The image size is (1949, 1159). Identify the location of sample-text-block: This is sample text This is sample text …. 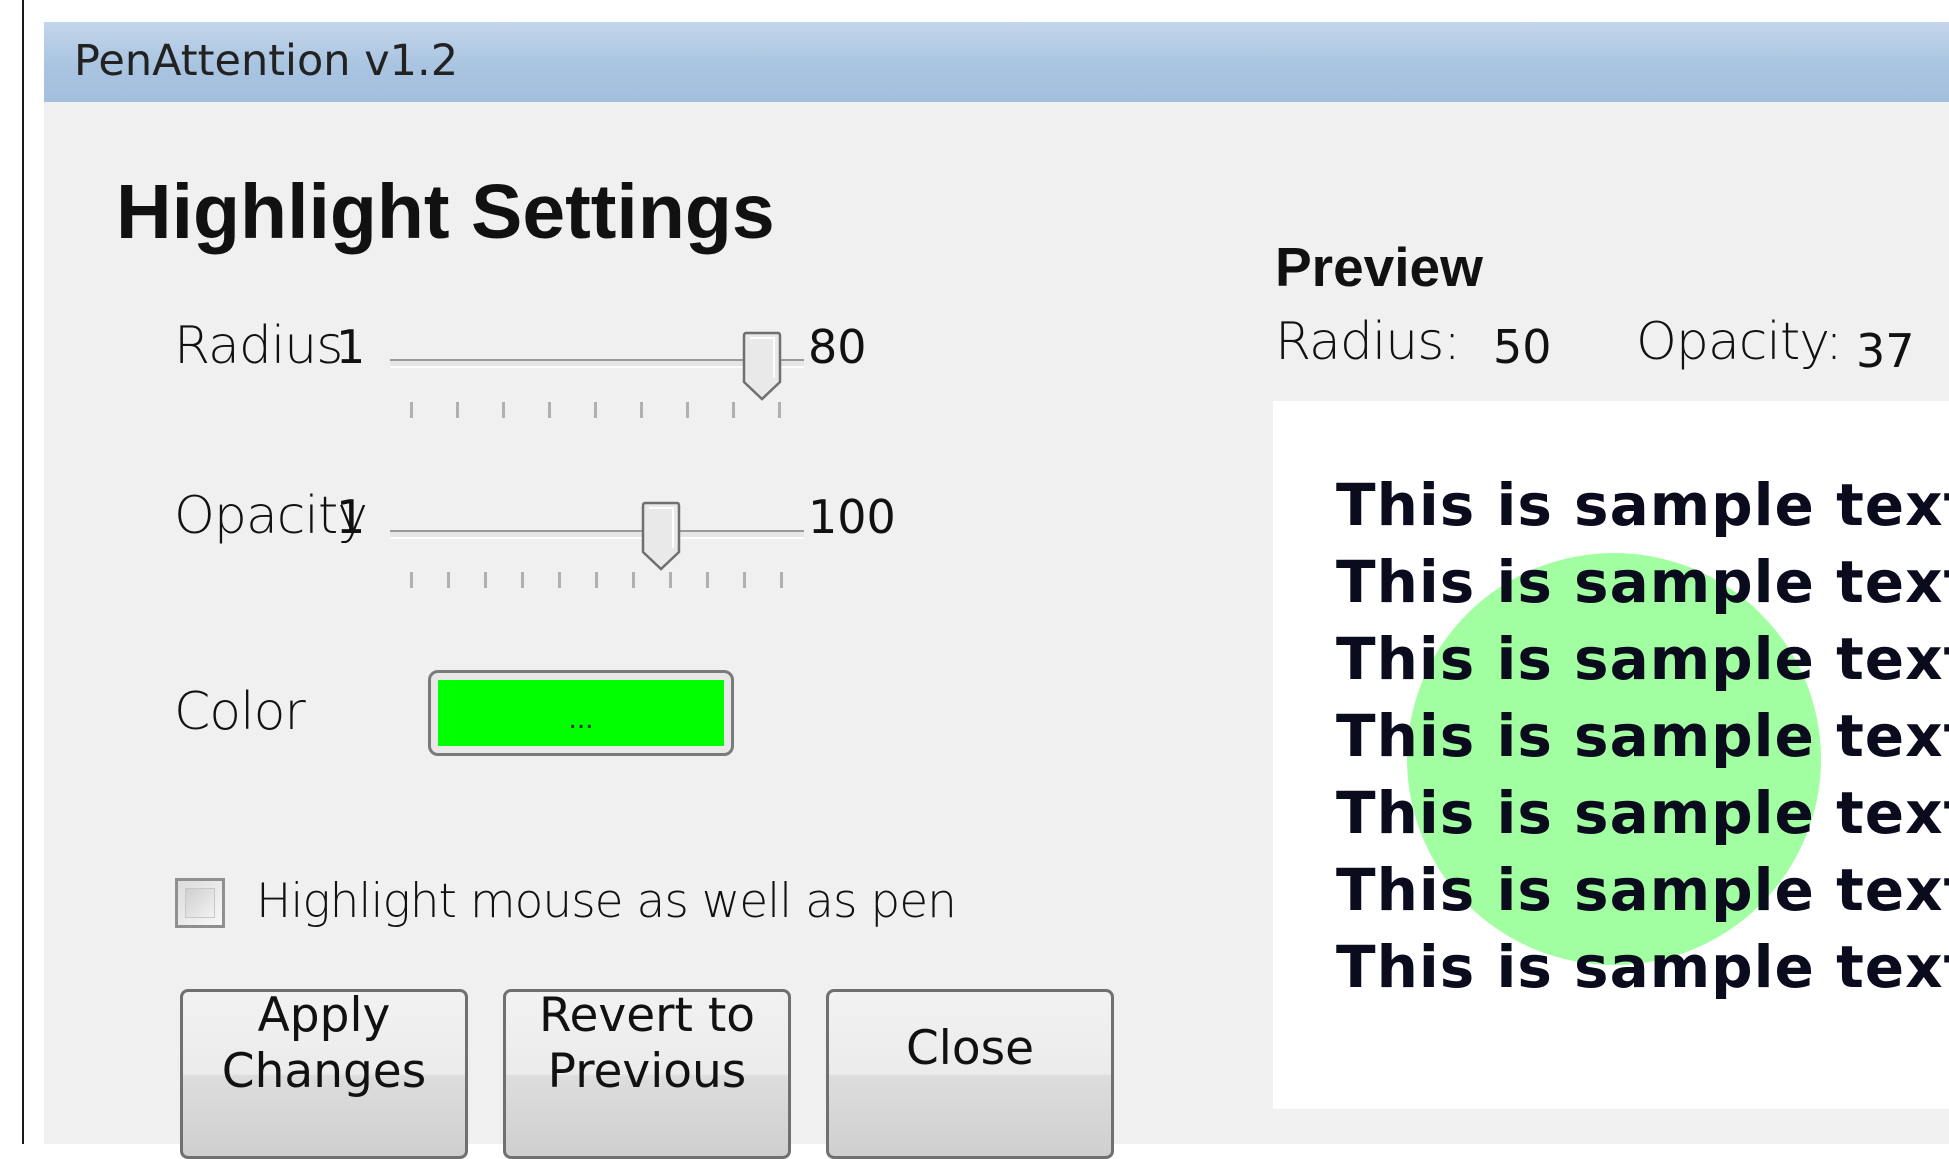
(1642, 736).